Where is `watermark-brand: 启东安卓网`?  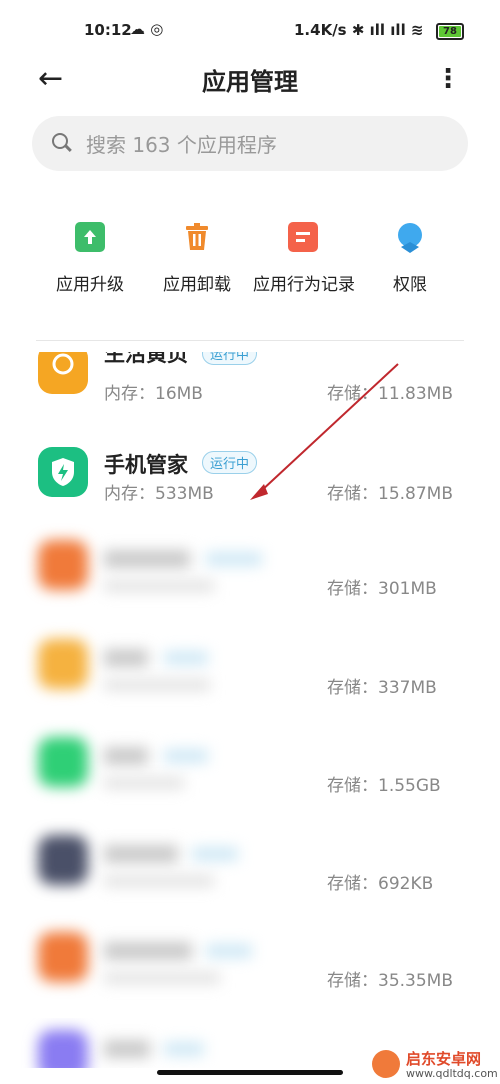
watermark-brand: 启东安卓网 is located at coordinates (444, 1059).